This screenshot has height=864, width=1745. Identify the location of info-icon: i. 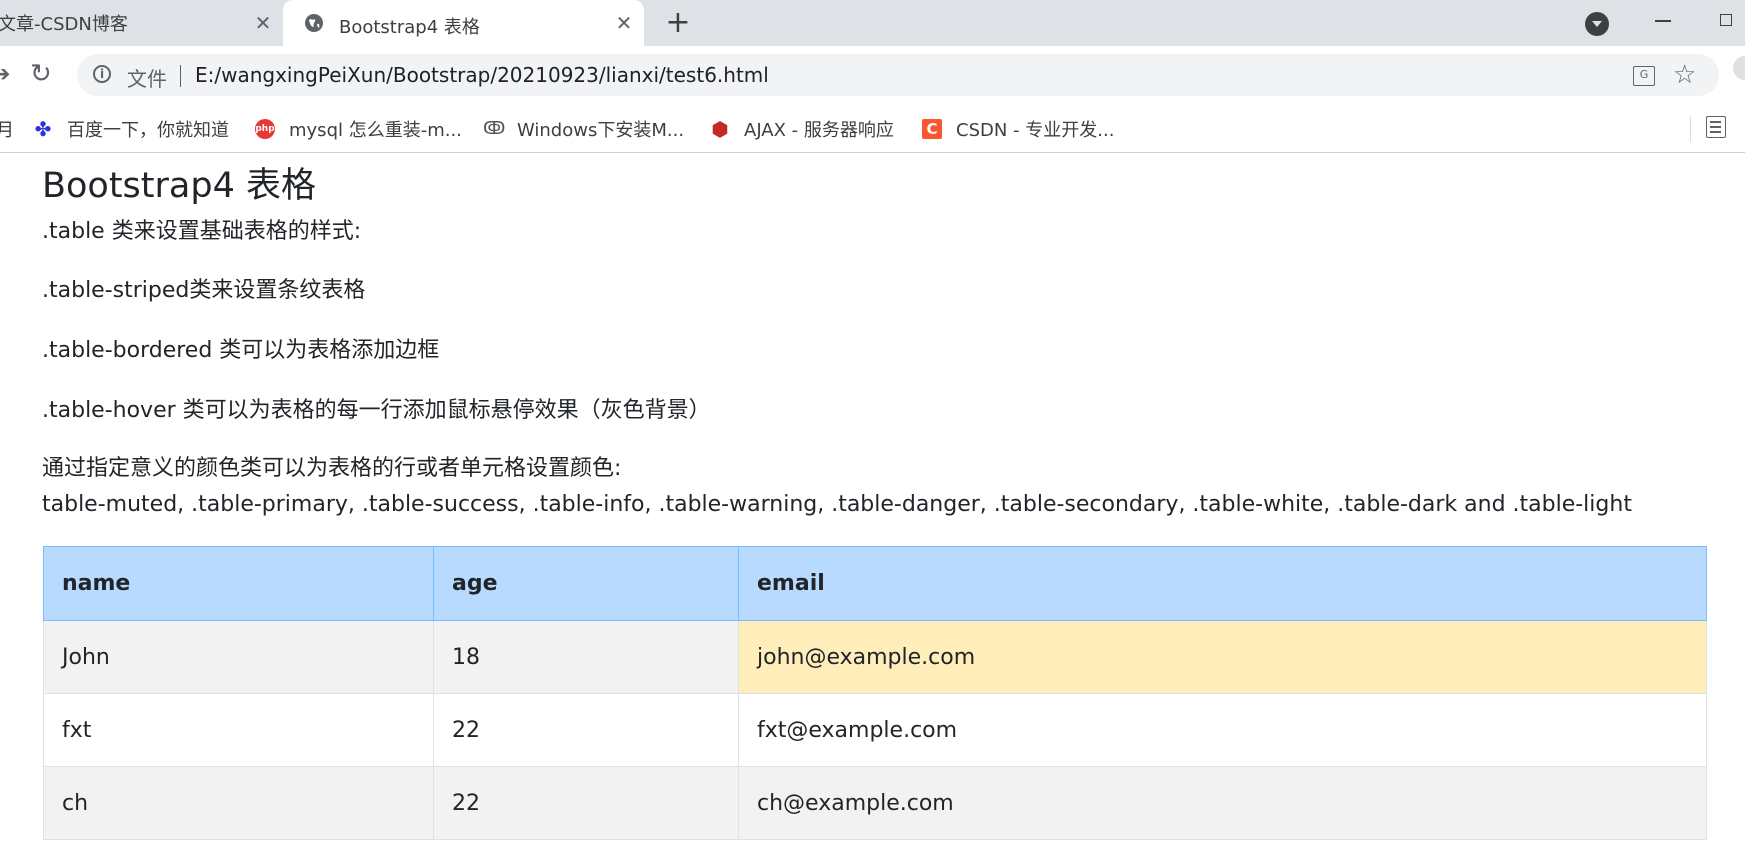
(102, 74).